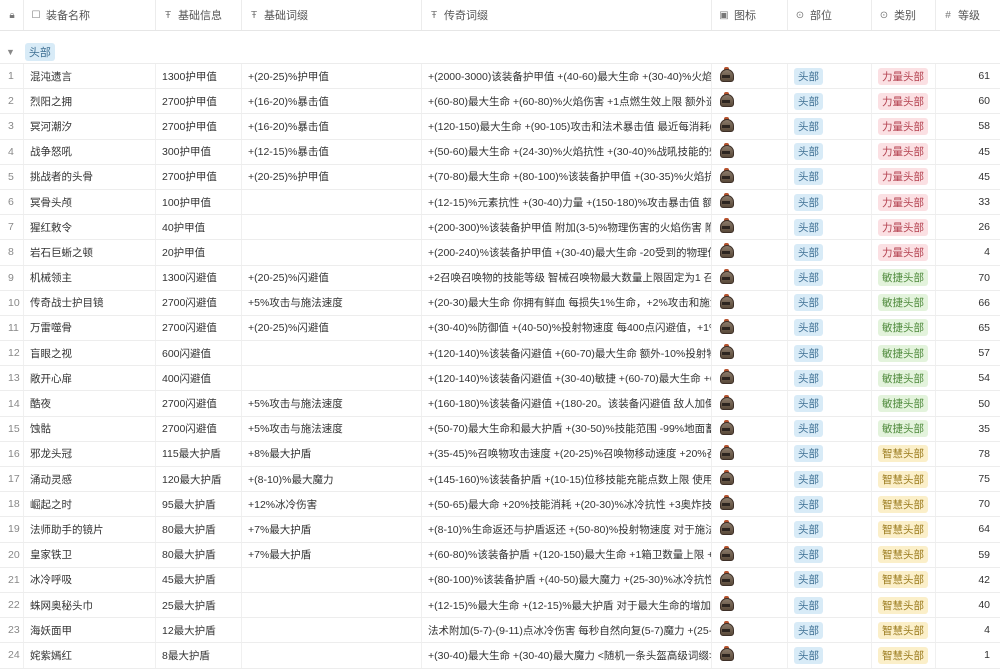 The width and height of the screenshot is (1000, 669). Describe the element at coordinates (968, 152) in the screenshot. I see `cell-level: 45` at that location.